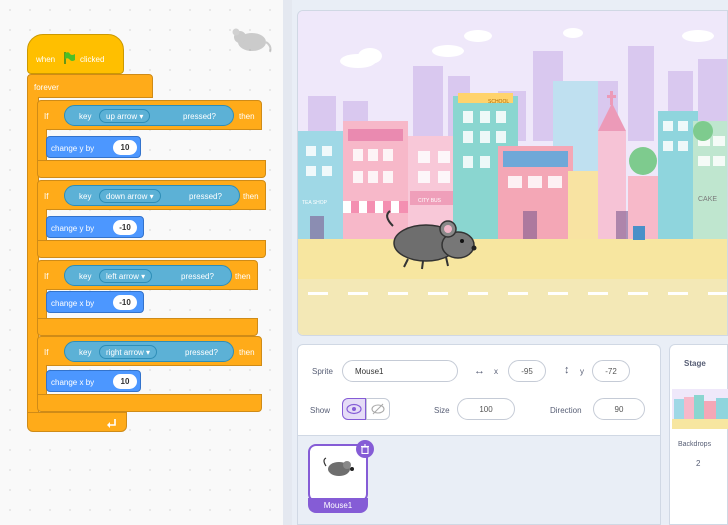 This screenshot has height=525, width=728. I want to click on forever-block: forever, so click(90, 86).